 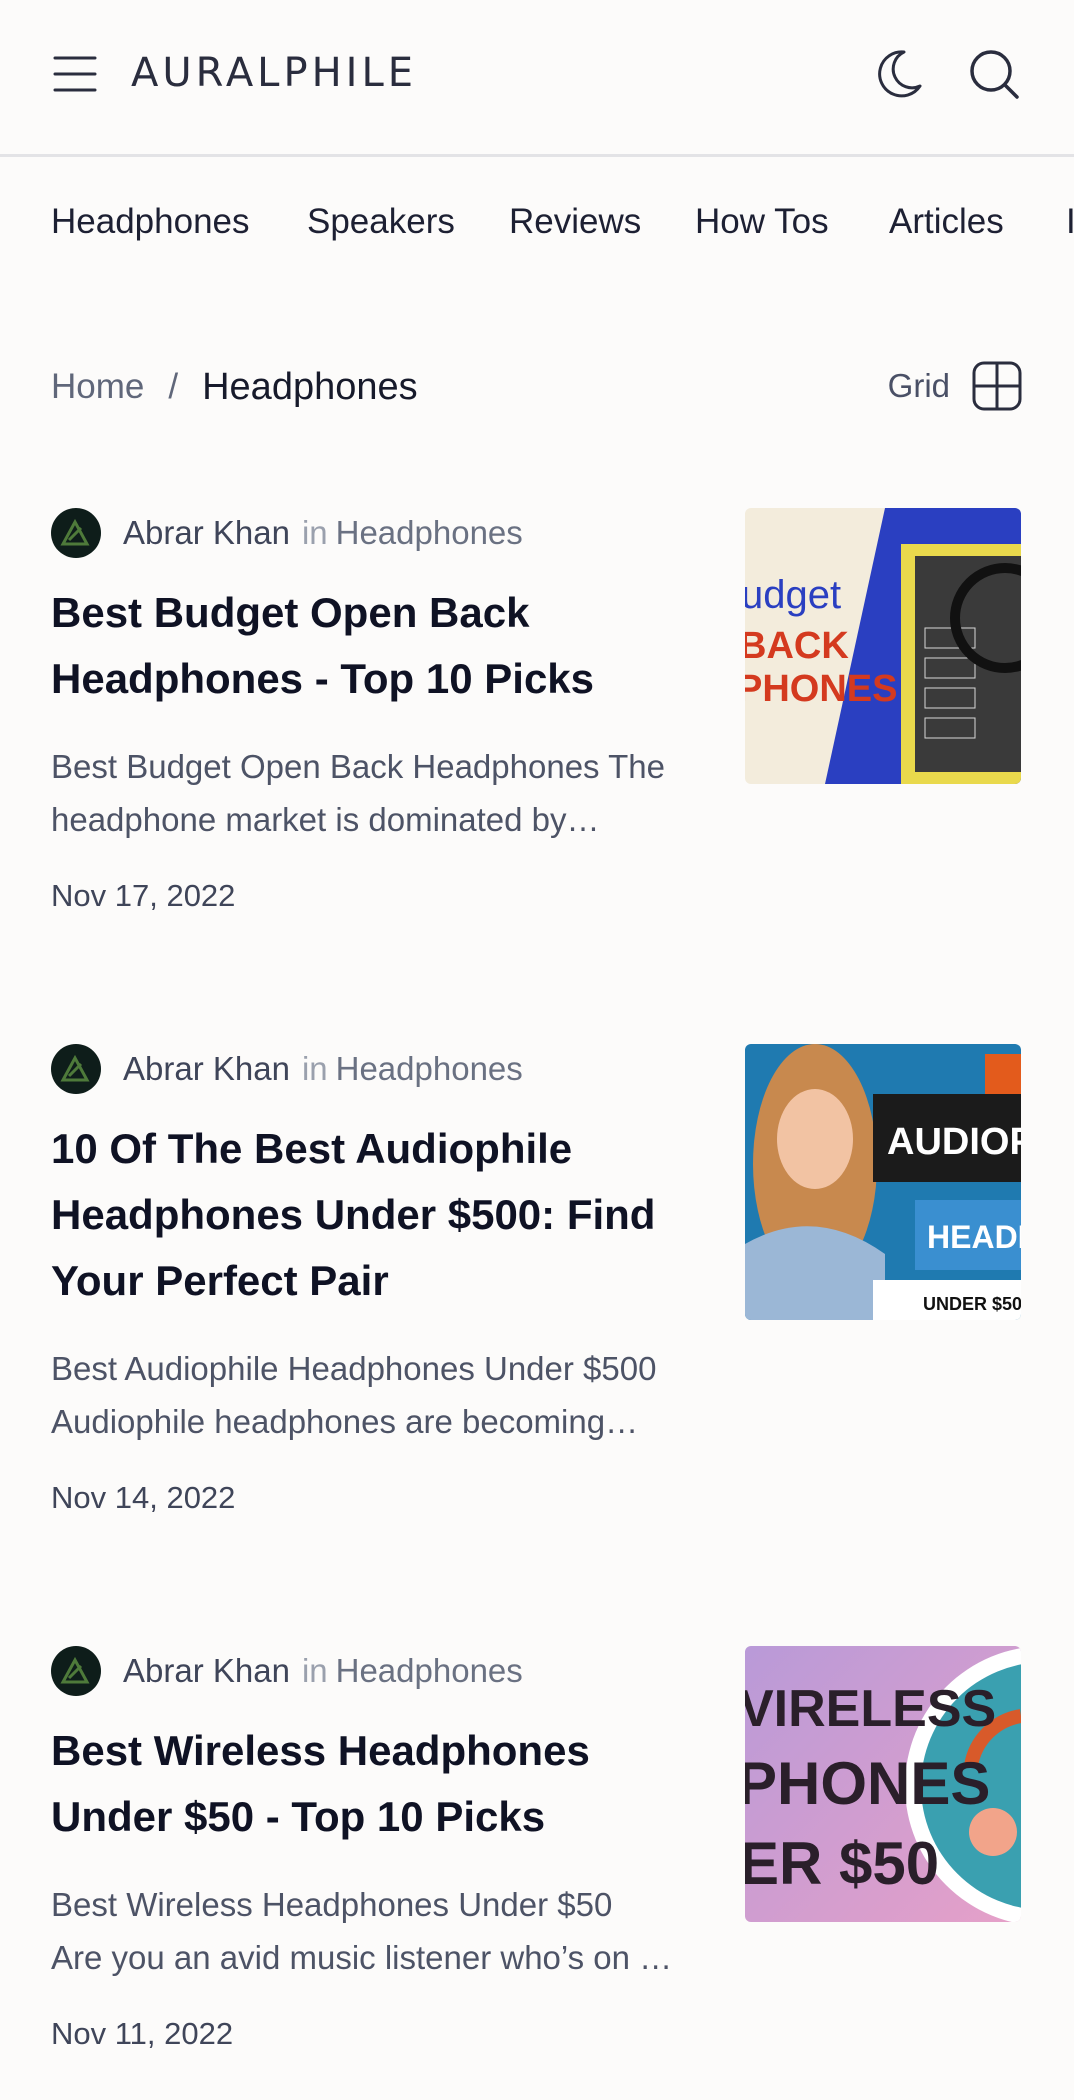 I want to click on nav-item-reviews: Reviews, so click(x=575, y=222).